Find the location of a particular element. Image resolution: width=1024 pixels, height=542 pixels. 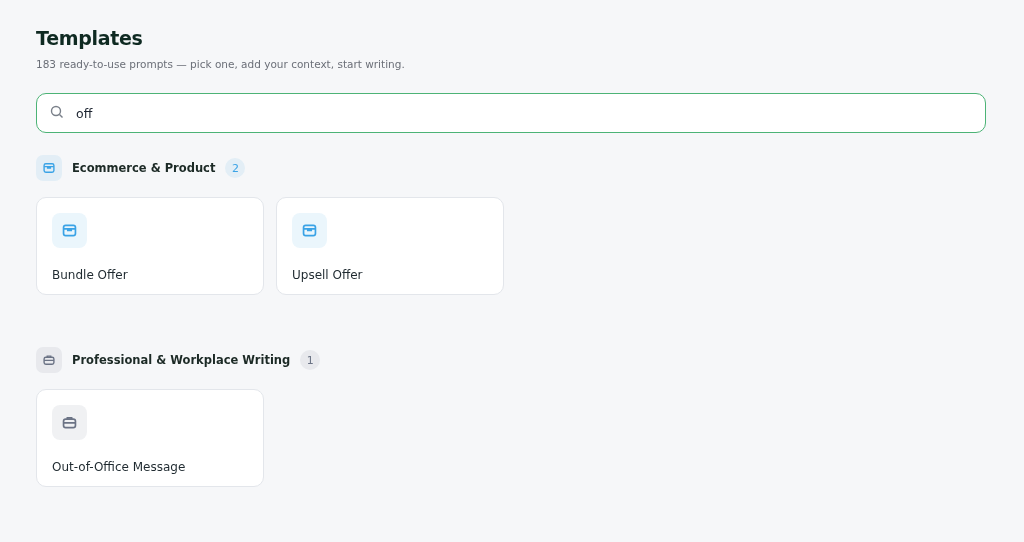

template-name: Upsell Offer is located at coordinates (328, 275).